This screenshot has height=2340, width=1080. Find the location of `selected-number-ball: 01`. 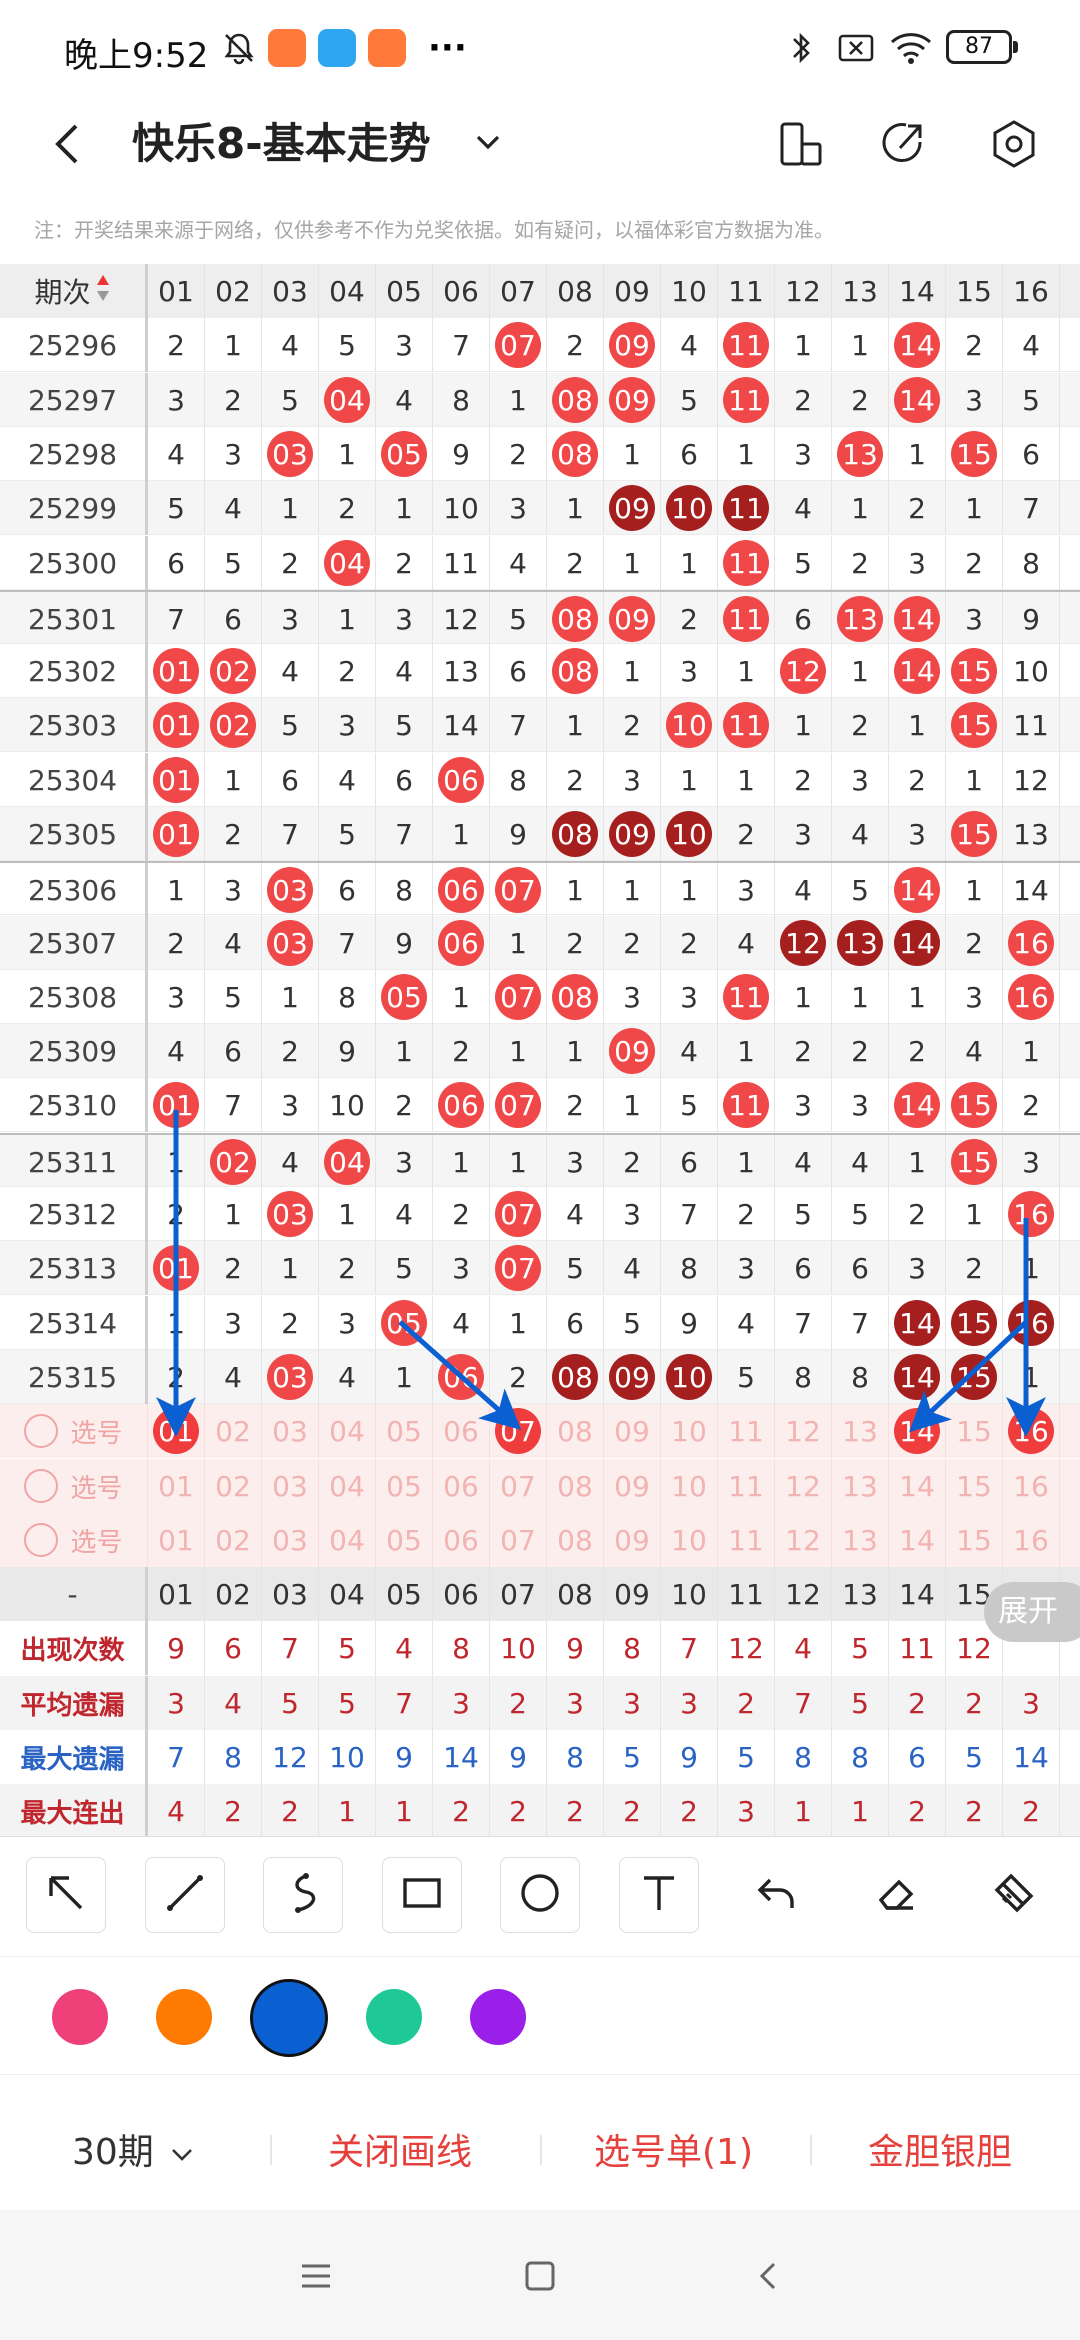

selected-number-ball: 01 is located at coordinates (176, 1431).